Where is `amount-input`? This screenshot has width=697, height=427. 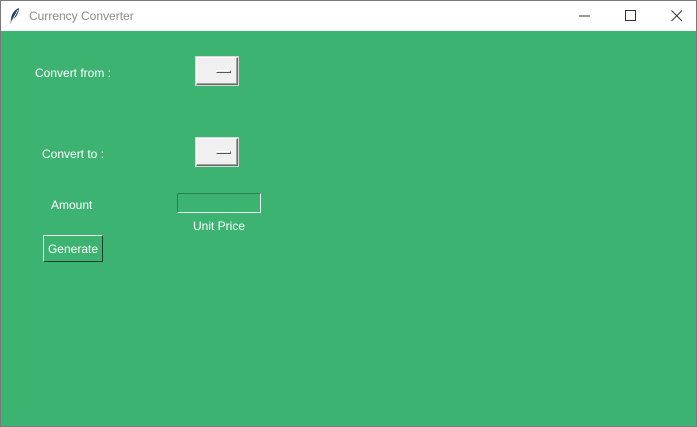
amount-input is located at coordinates (219, 203).